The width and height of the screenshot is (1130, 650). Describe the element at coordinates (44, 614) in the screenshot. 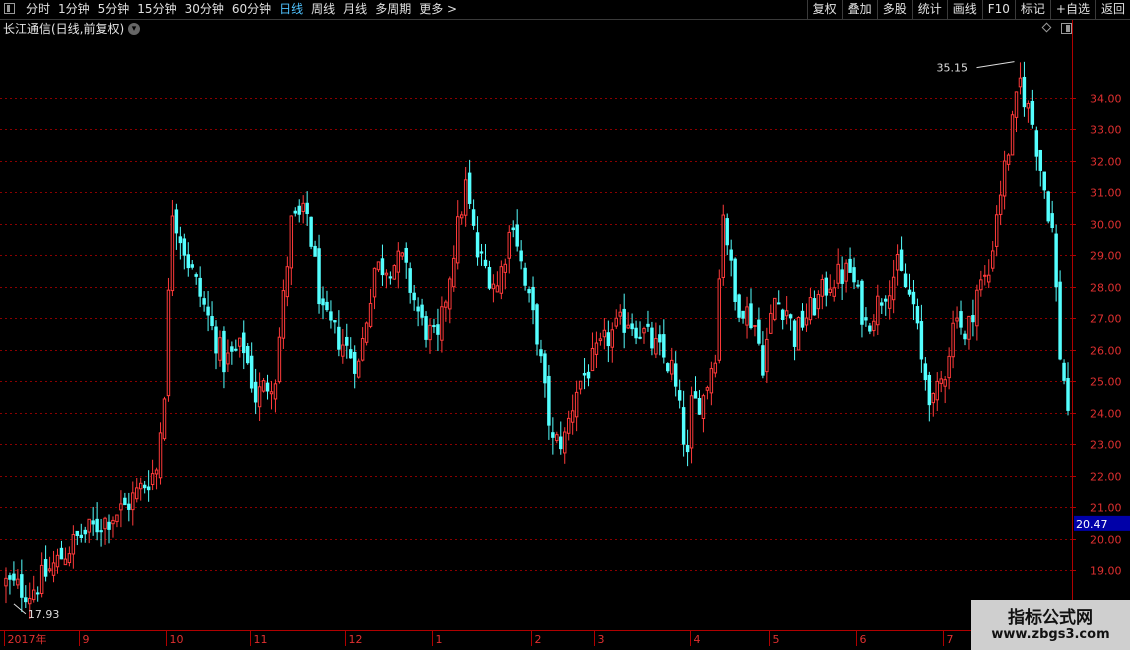

I see `min-price-label: 17.93` at that location.